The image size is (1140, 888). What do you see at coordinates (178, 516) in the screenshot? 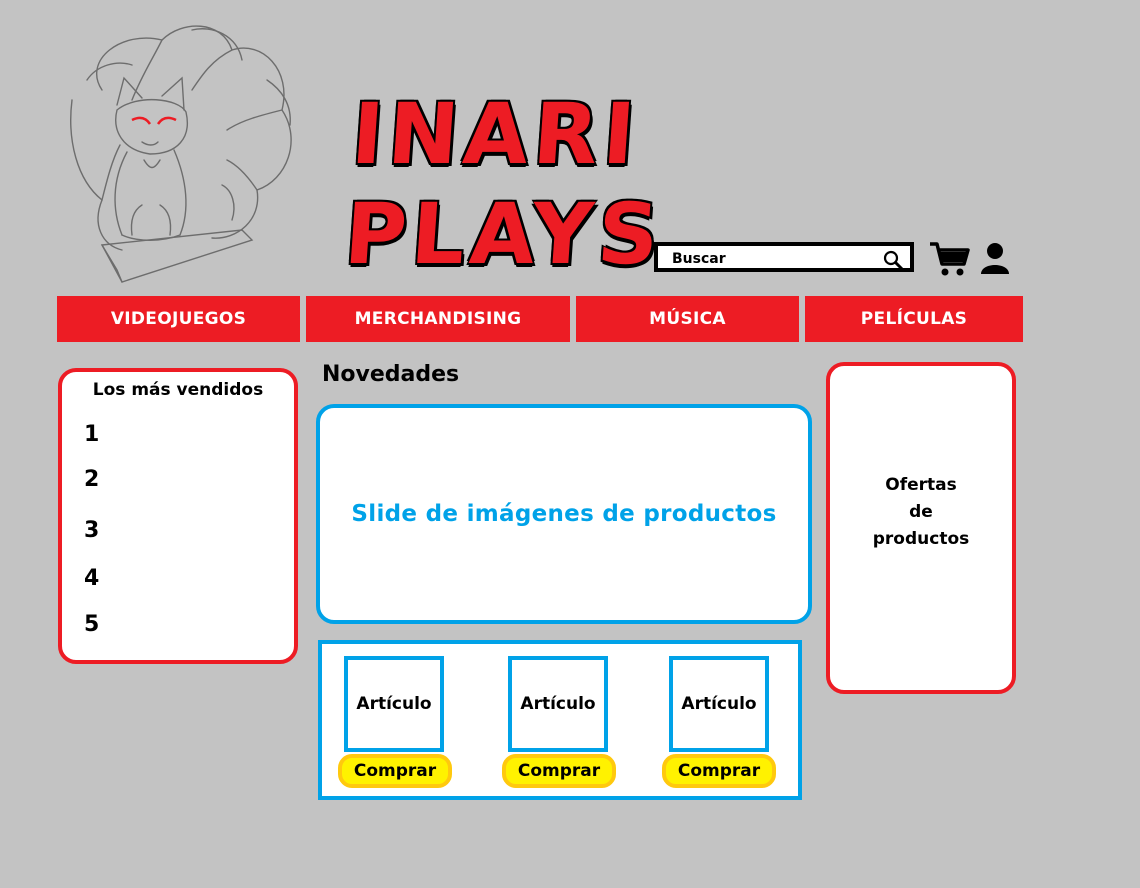
I see `bestsellers-panel: Los más vendidos 1 2 3 4 5` at bounding box center [178, 516].